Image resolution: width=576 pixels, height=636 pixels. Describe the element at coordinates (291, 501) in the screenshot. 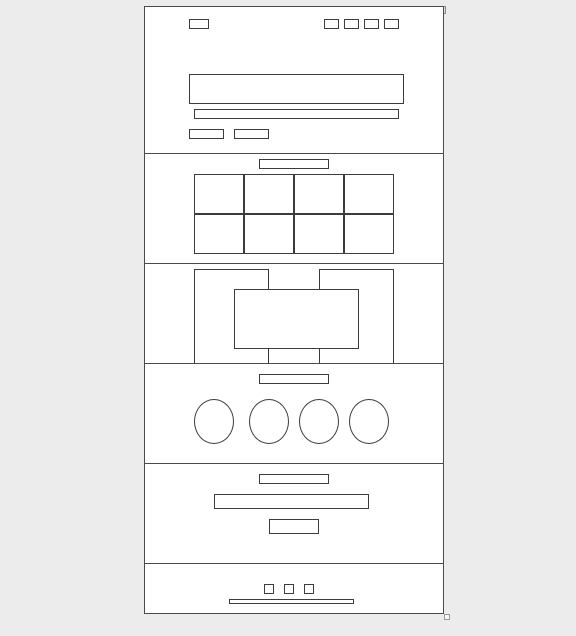

I see `cta-input-field` at that location.